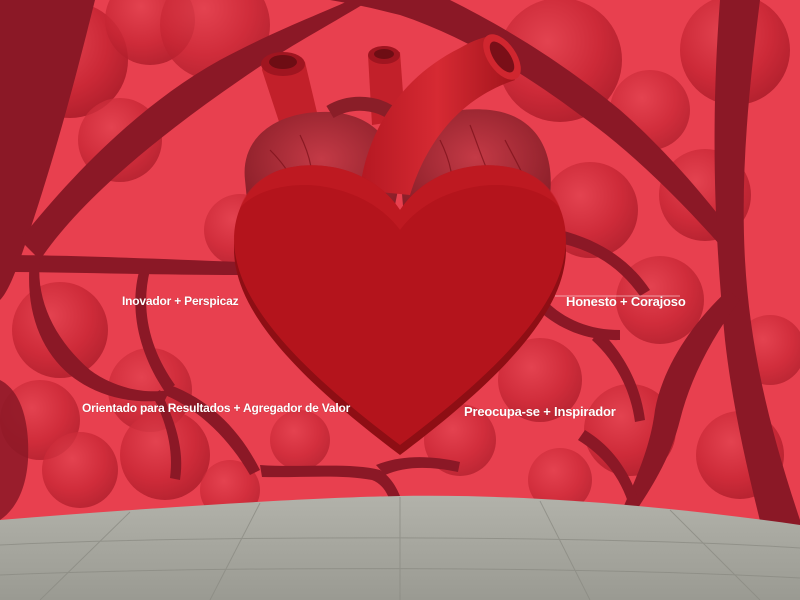  Describe the element at coordinates (540, 411) in the screenshot. I see `label-caring-inspiring: Preocupa-se + Inspirador` at that location.